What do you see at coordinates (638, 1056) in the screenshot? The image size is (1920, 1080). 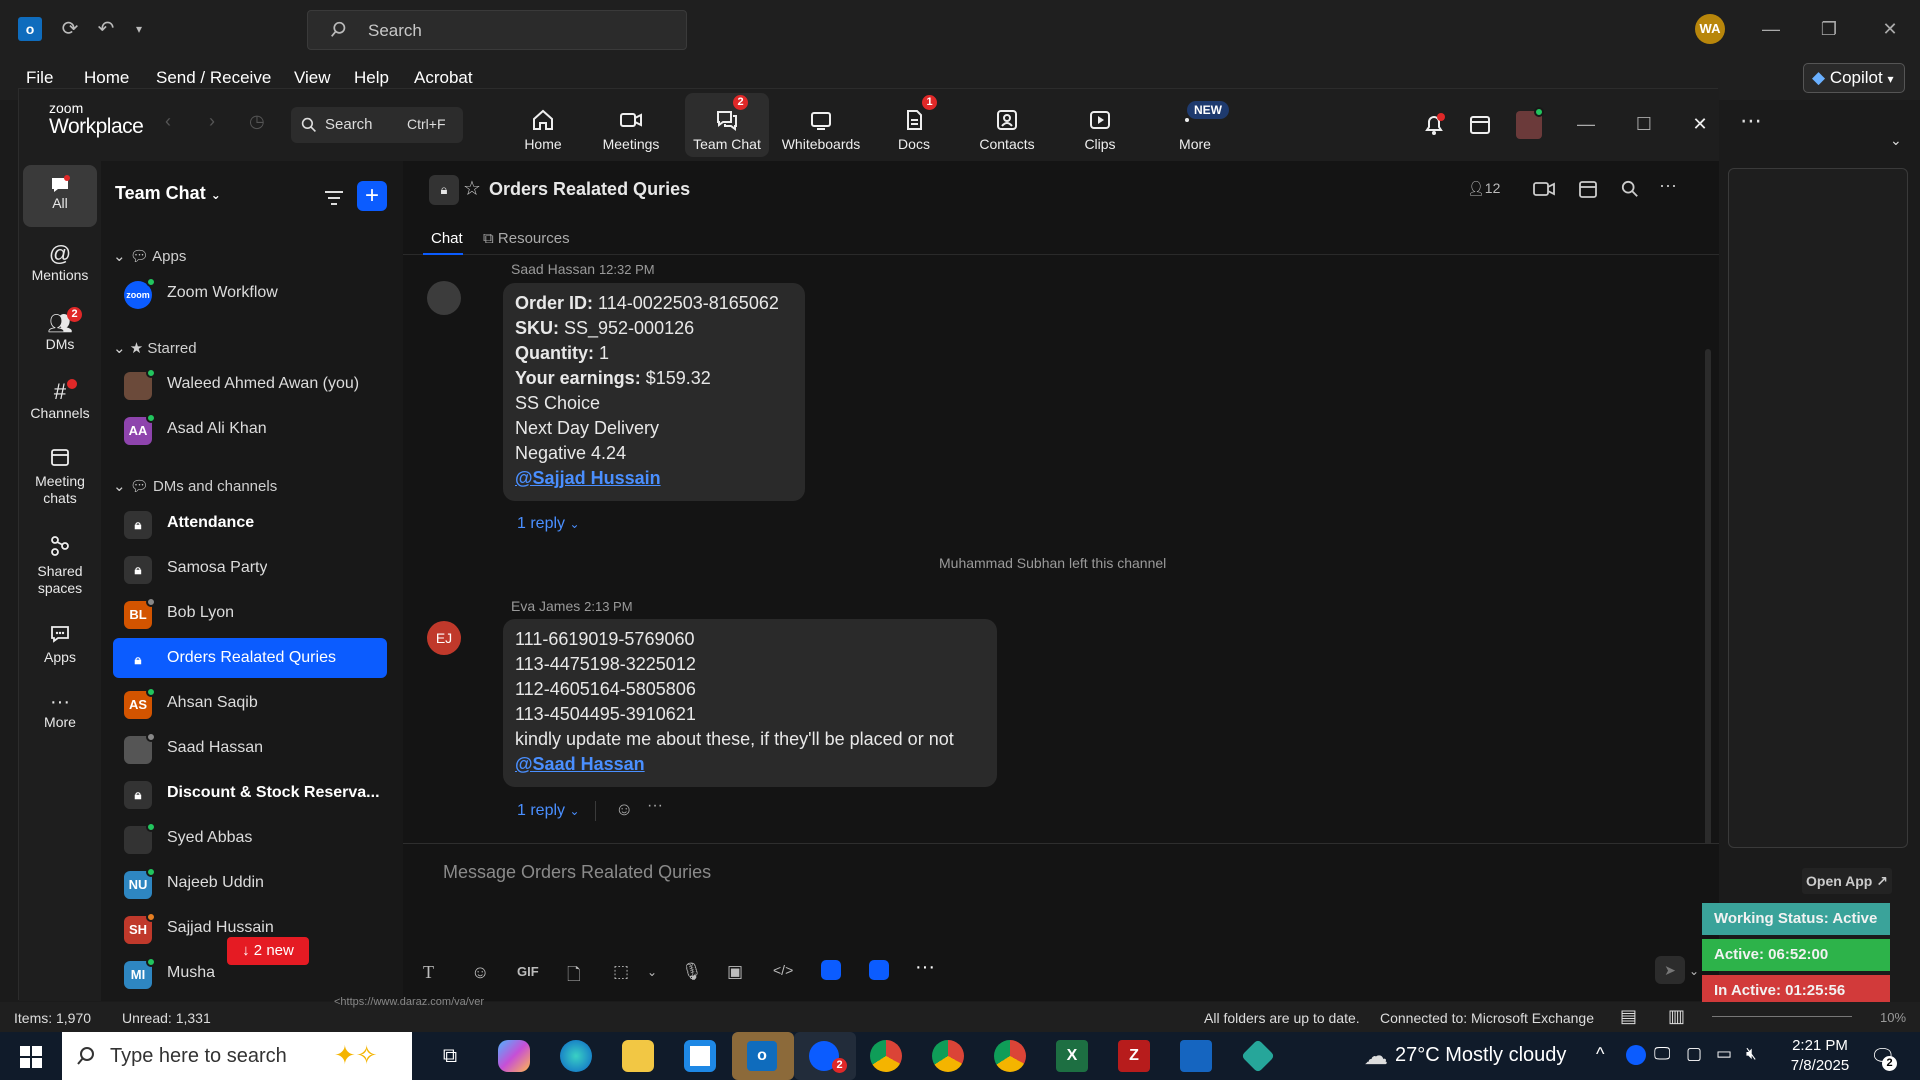 I see `file-explorer-icon` at bounding box center [638, 1056].